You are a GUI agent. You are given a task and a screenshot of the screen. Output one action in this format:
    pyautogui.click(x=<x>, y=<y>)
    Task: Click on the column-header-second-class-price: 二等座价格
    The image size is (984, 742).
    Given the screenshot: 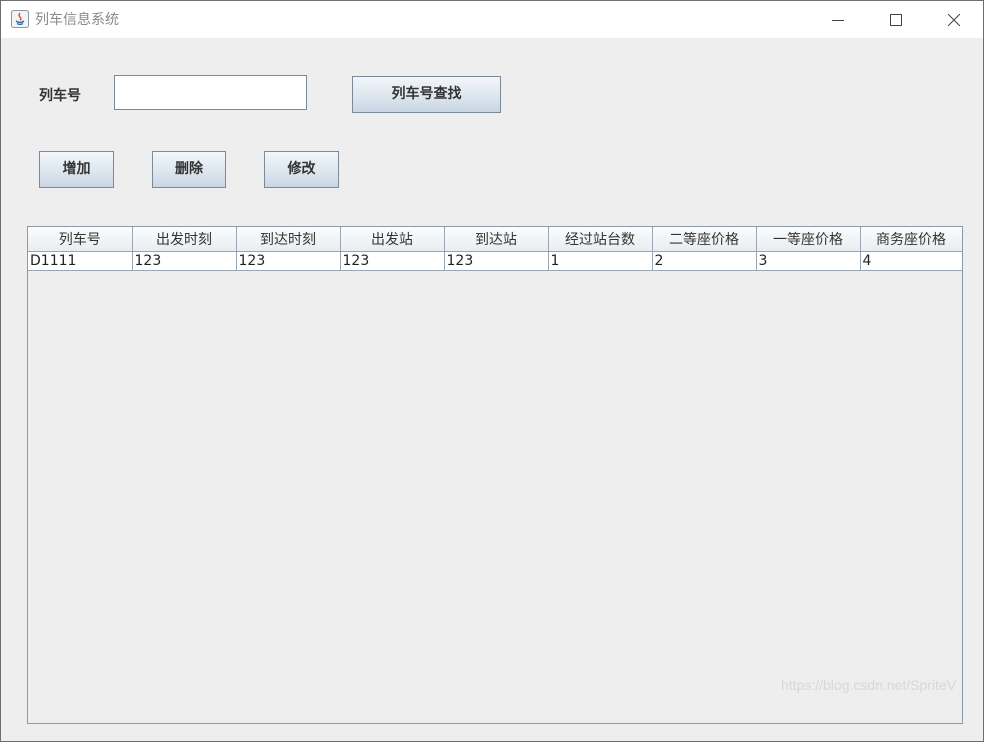 What is the action you would take?
    pyautogui.click(x=704, y=239)
    